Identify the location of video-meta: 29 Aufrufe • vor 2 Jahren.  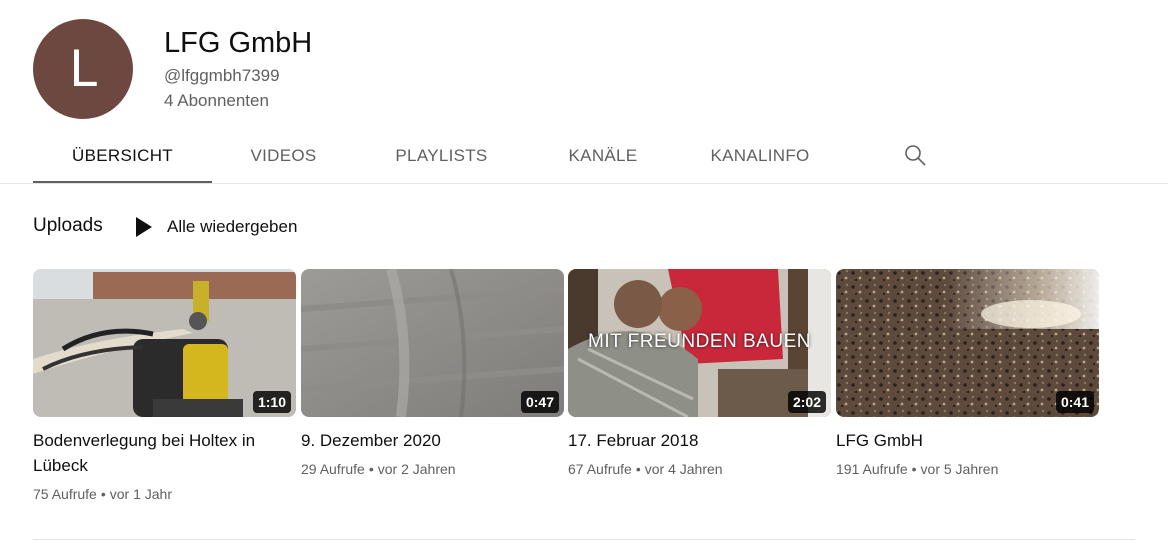
(432, 469).